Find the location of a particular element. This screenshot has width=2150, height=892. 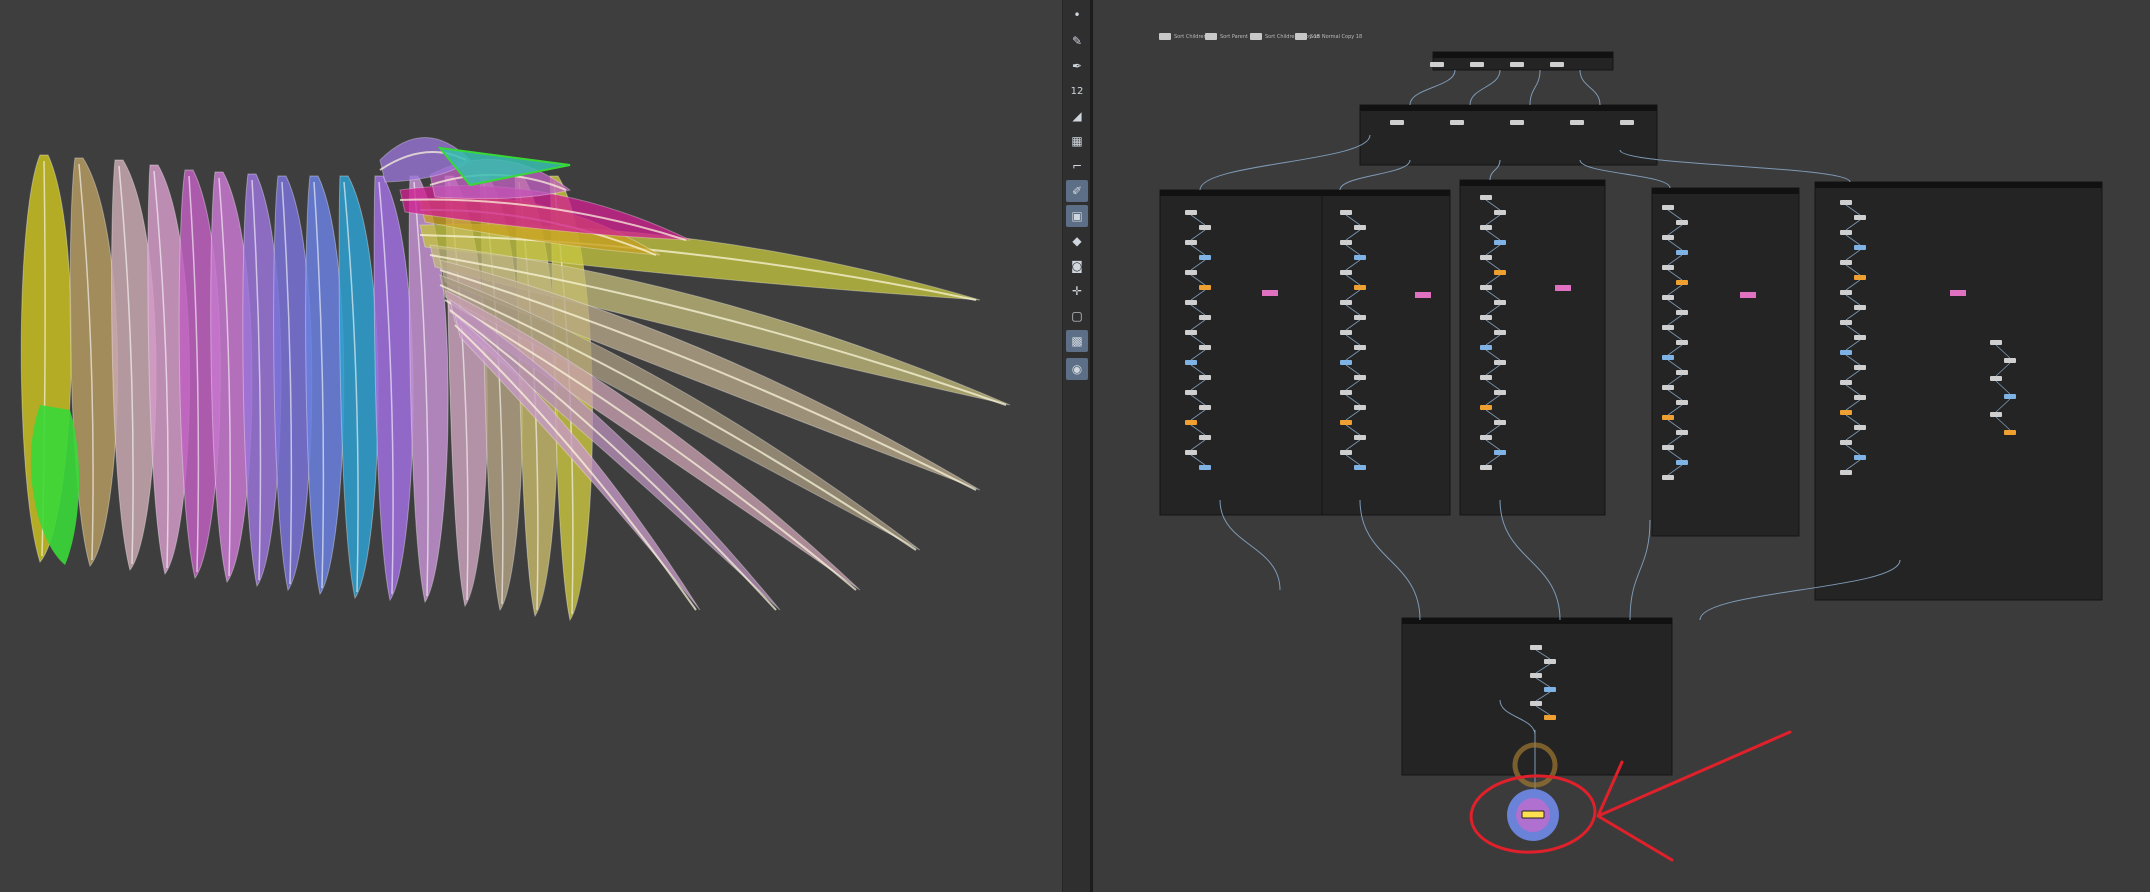

ruler-icon: ⌐ is located at coordinates (1077, 166).